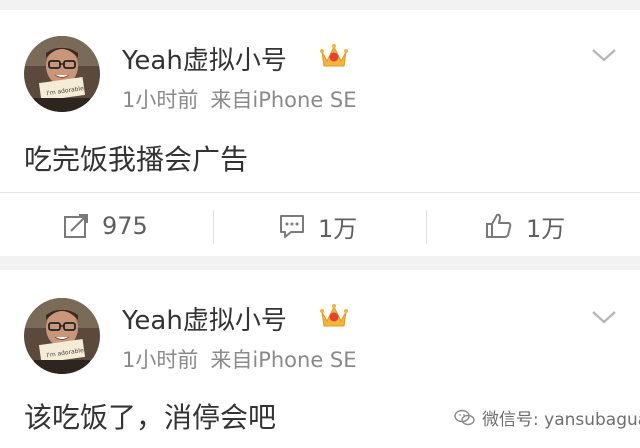 This screenshot has width=640, height=448. What do you see at coordinates (136, 159) in the screenshot?
I see `post-content: 吃完饭我播会广告` at bounding box center [136, 159].